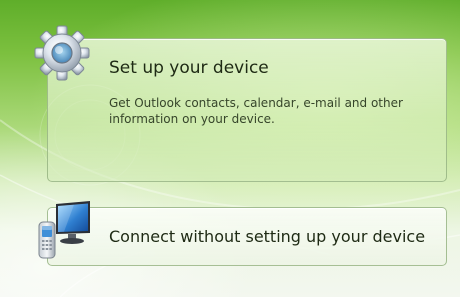  I want to click on setup-device-title: Set up your device, so click(189, 68).